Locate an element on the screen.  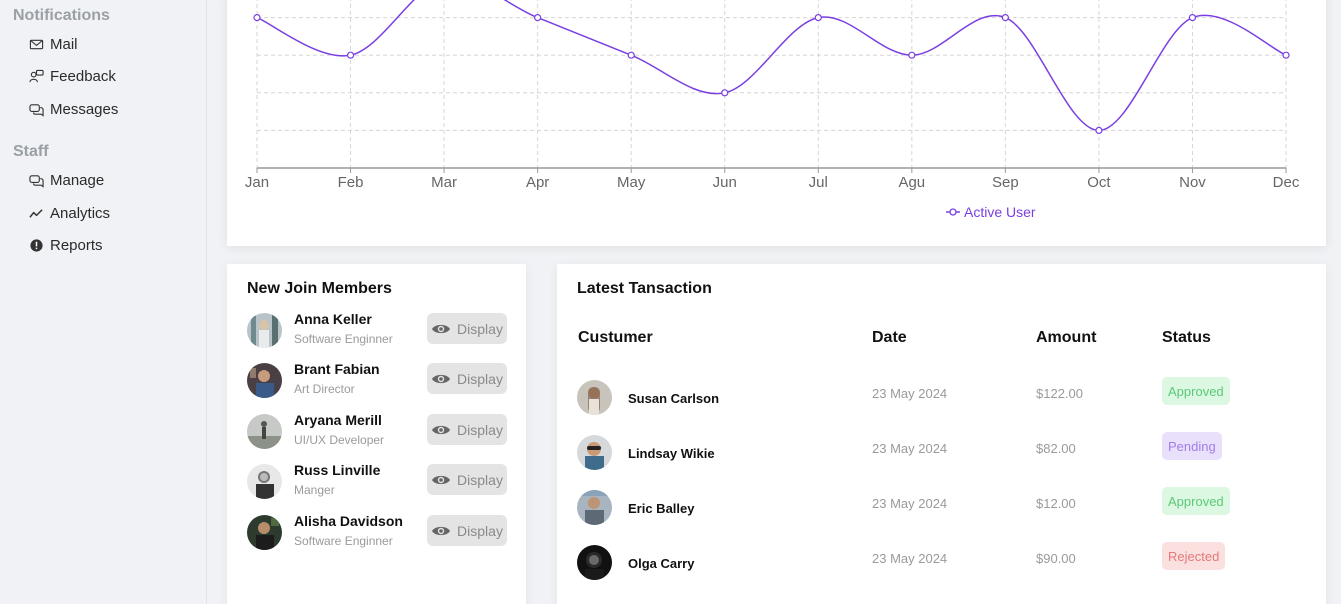
analytics-icon is located at coordinates (36, 213).